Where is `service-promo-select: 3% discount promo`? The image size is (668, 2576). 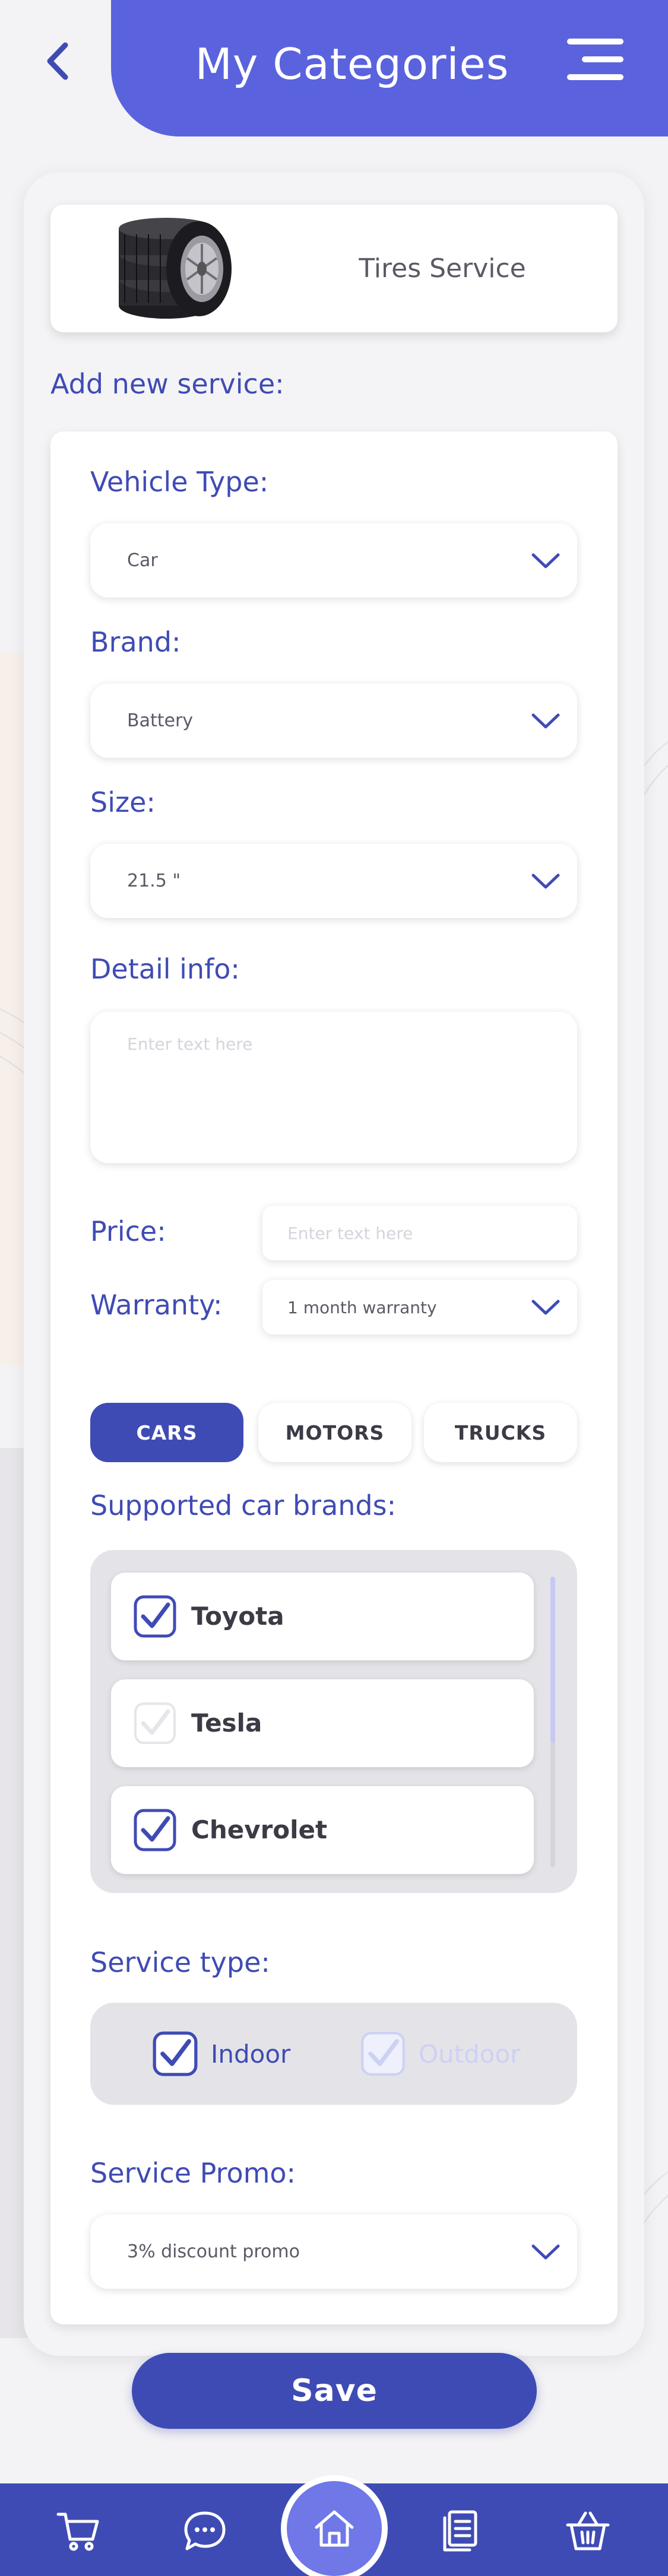
service-promo-select: 3% discount promo is located at coordinates (333, 2252).